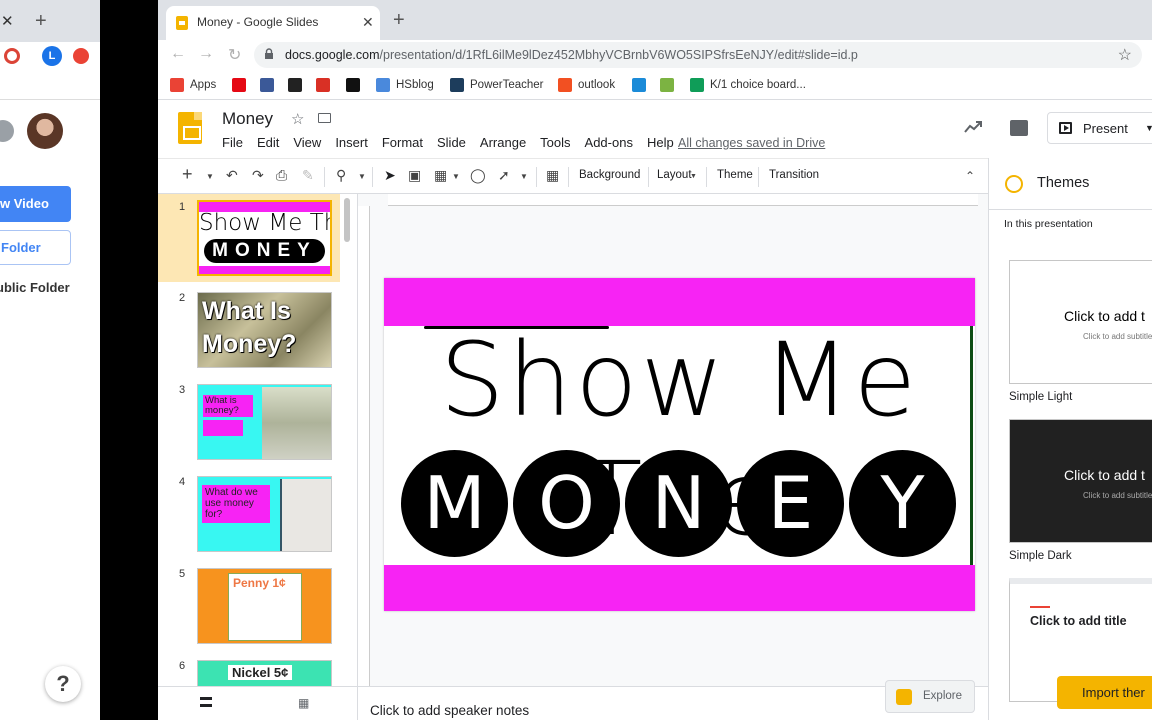  Describe the element at coordinates (930, 696) in the screenshot. I see `explore-button: Explore` at that location.